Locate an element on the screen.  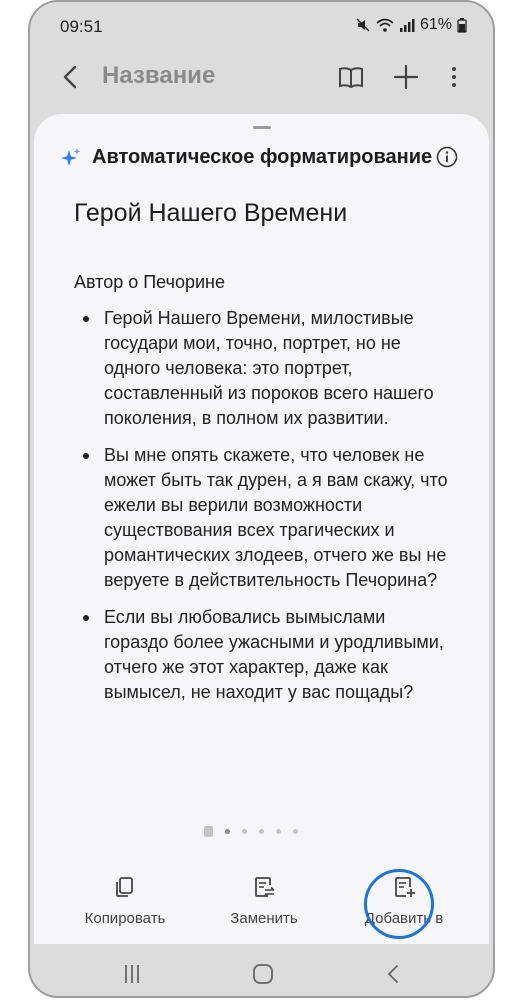
back-nav-icon is located at coordinates (394, 974).